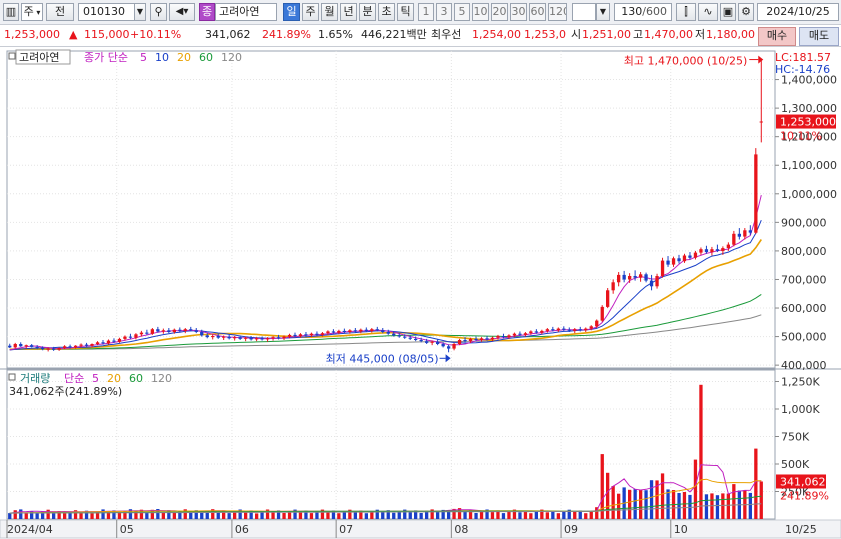 Image resolution: width=841 pixels, height=539 pixels. I want to click on price-tick-label: 1,000,000, so click(809, 194).